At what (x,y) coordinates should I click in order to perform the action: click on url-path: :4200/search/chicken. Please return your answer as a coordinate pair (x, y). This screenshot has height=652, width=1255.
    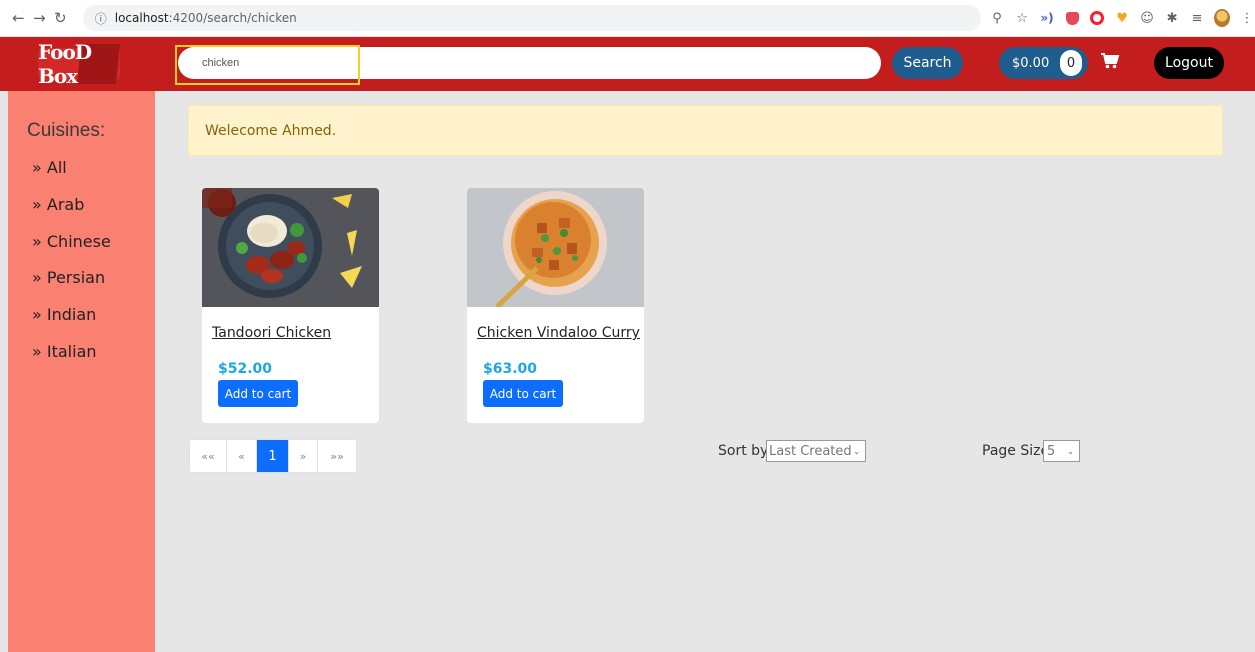
    Looking at the image, I should click on (232, 18).